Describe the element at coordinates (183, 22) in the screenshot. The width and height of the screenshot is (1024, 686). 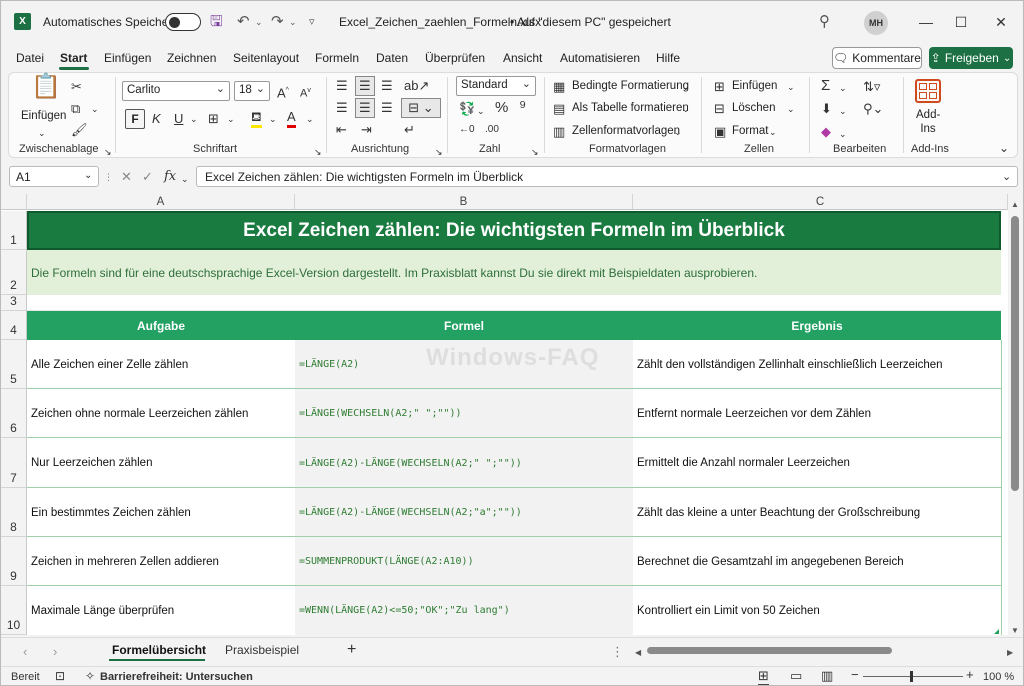
I see `autosave-toggle` at that location.